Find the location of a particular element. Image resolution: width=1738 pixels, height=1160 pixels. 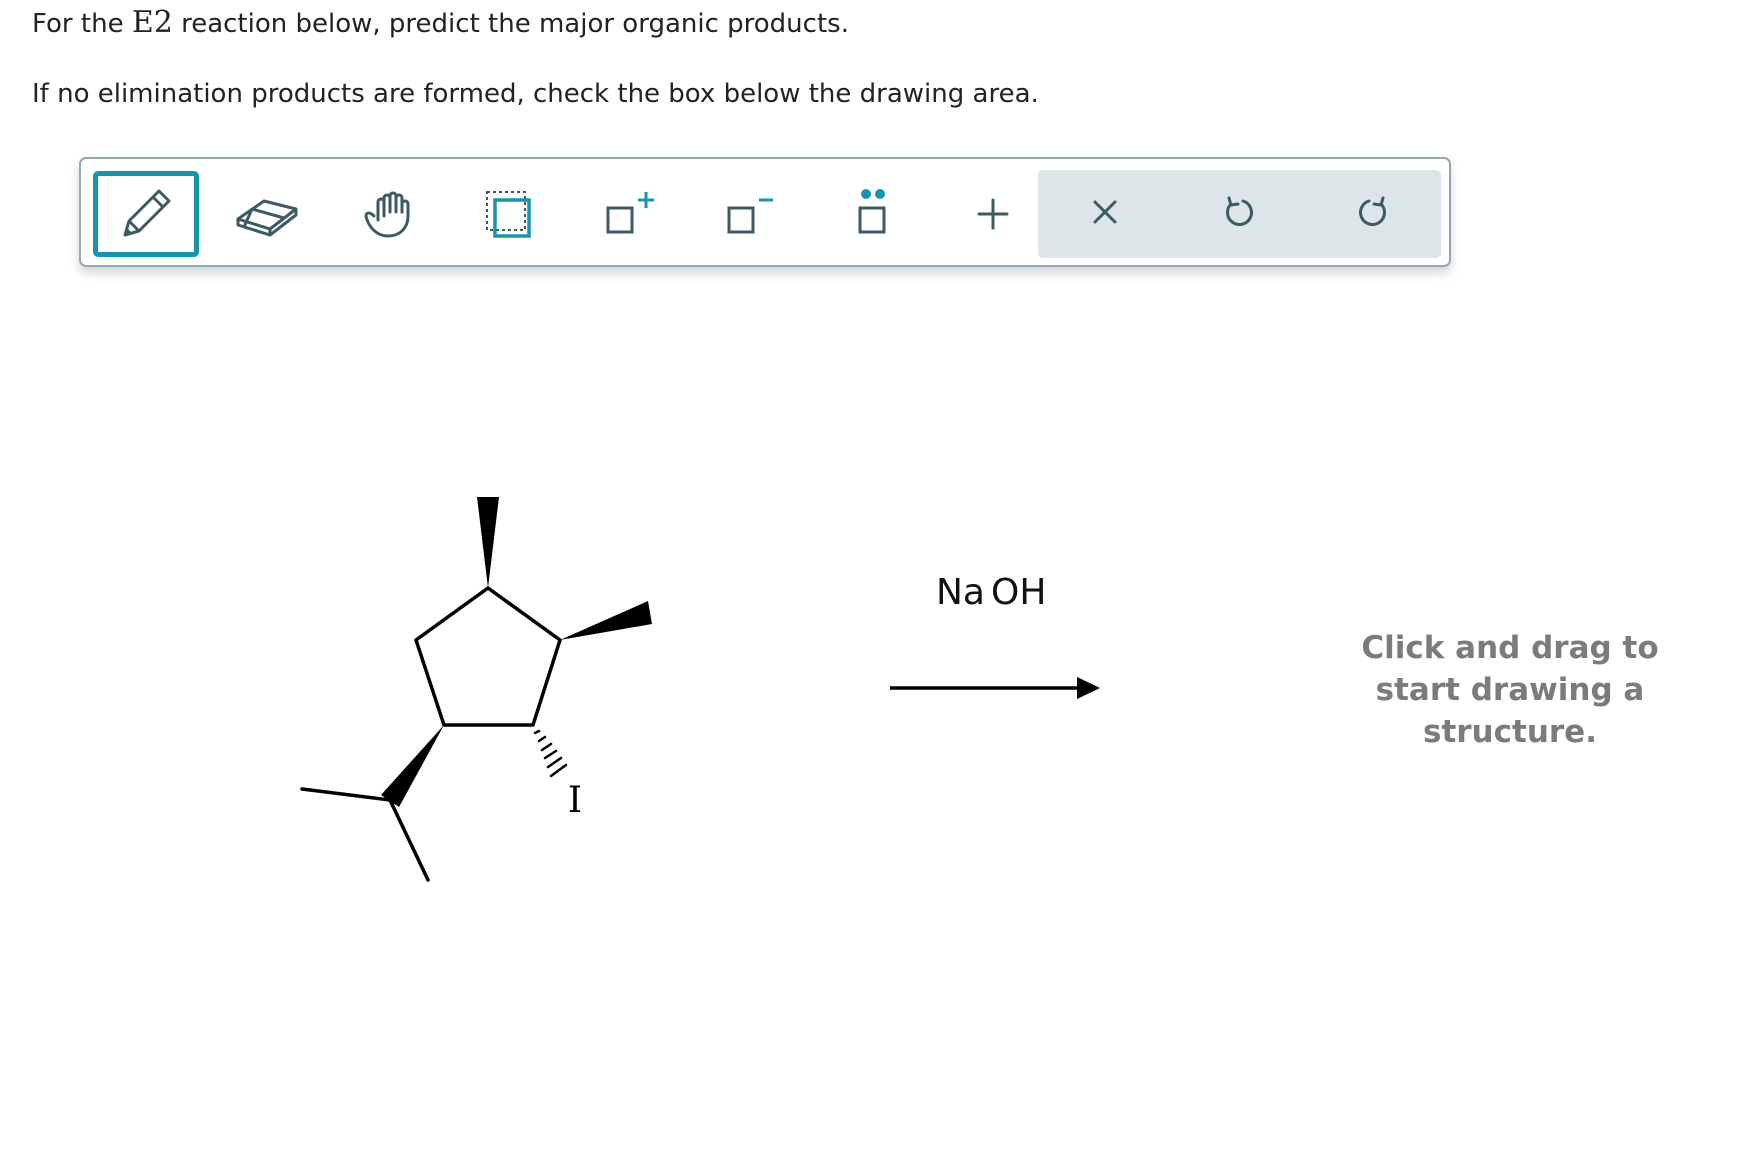

reagent-label: Na OH is located at coordinates (991, 592).